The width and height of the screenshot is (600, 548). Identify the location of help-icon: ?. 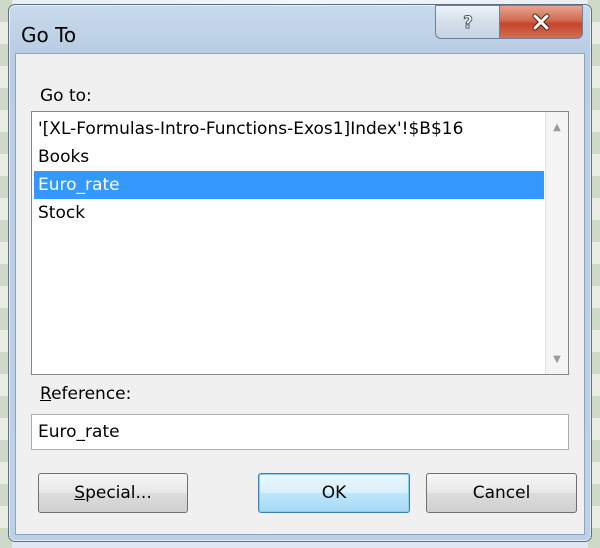
(467, 23).